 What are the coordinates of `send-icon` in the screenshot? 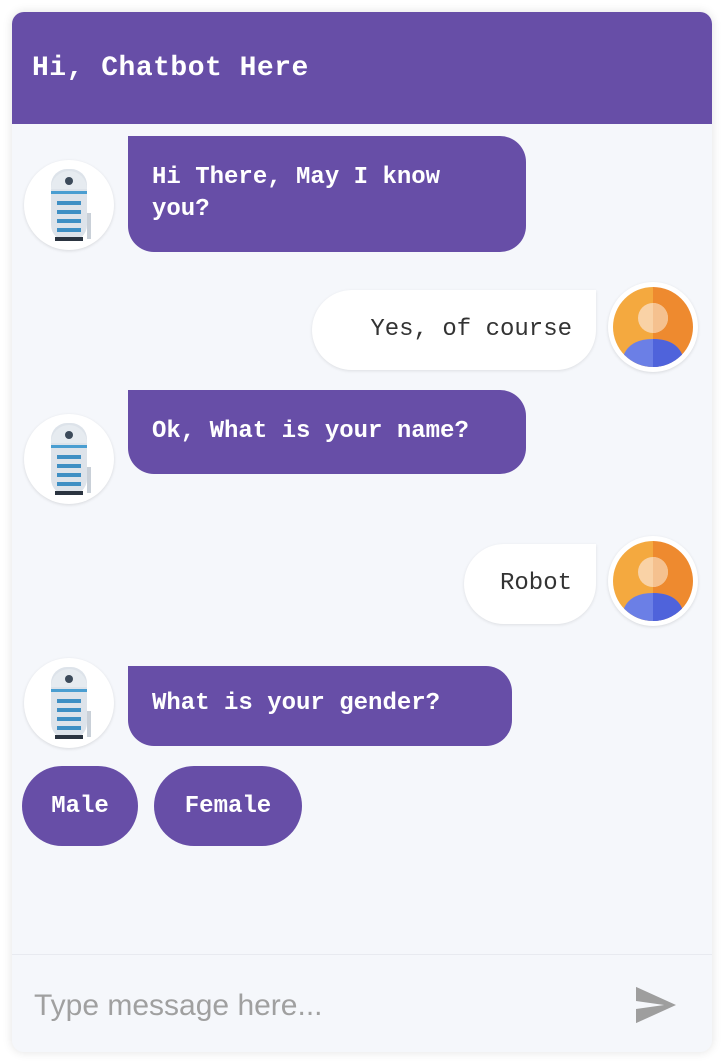 It's located at (656, 1005).